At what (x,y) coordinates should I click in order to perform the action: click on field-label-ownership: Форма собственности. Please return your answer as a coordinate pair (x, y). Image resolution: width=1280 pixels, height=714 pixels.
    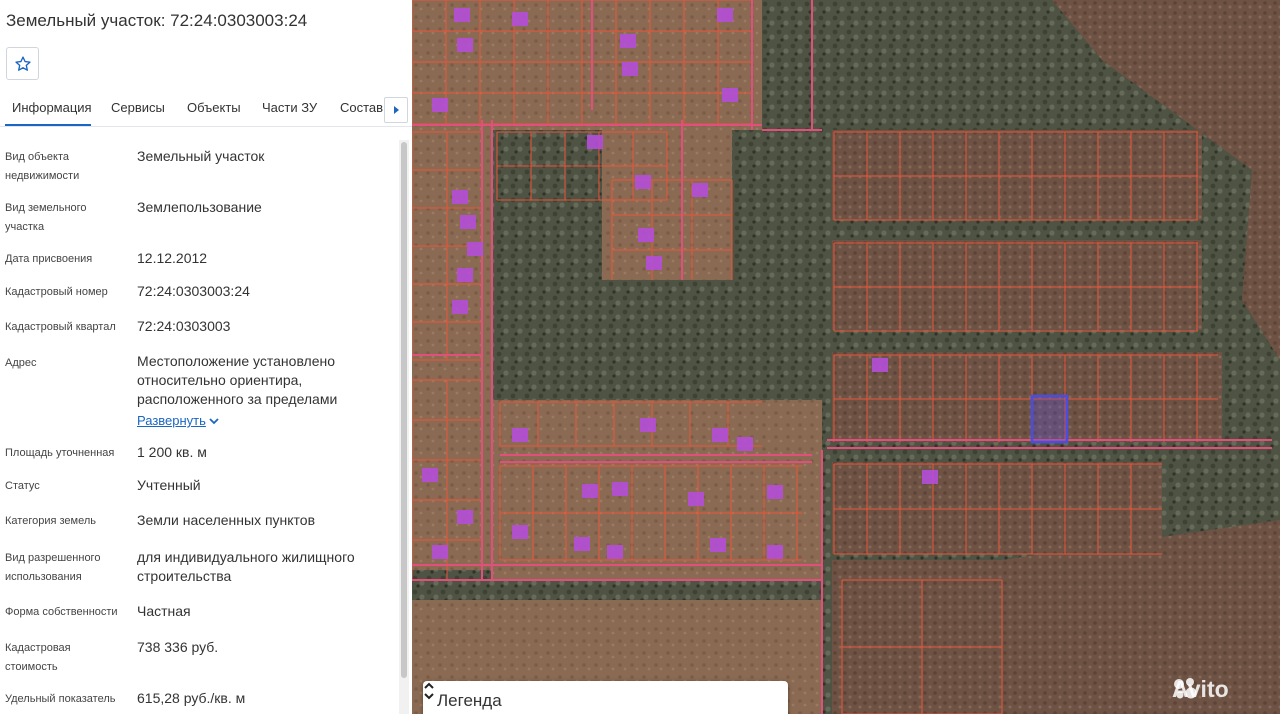
    Looking at the image, I should click on (61, 612).